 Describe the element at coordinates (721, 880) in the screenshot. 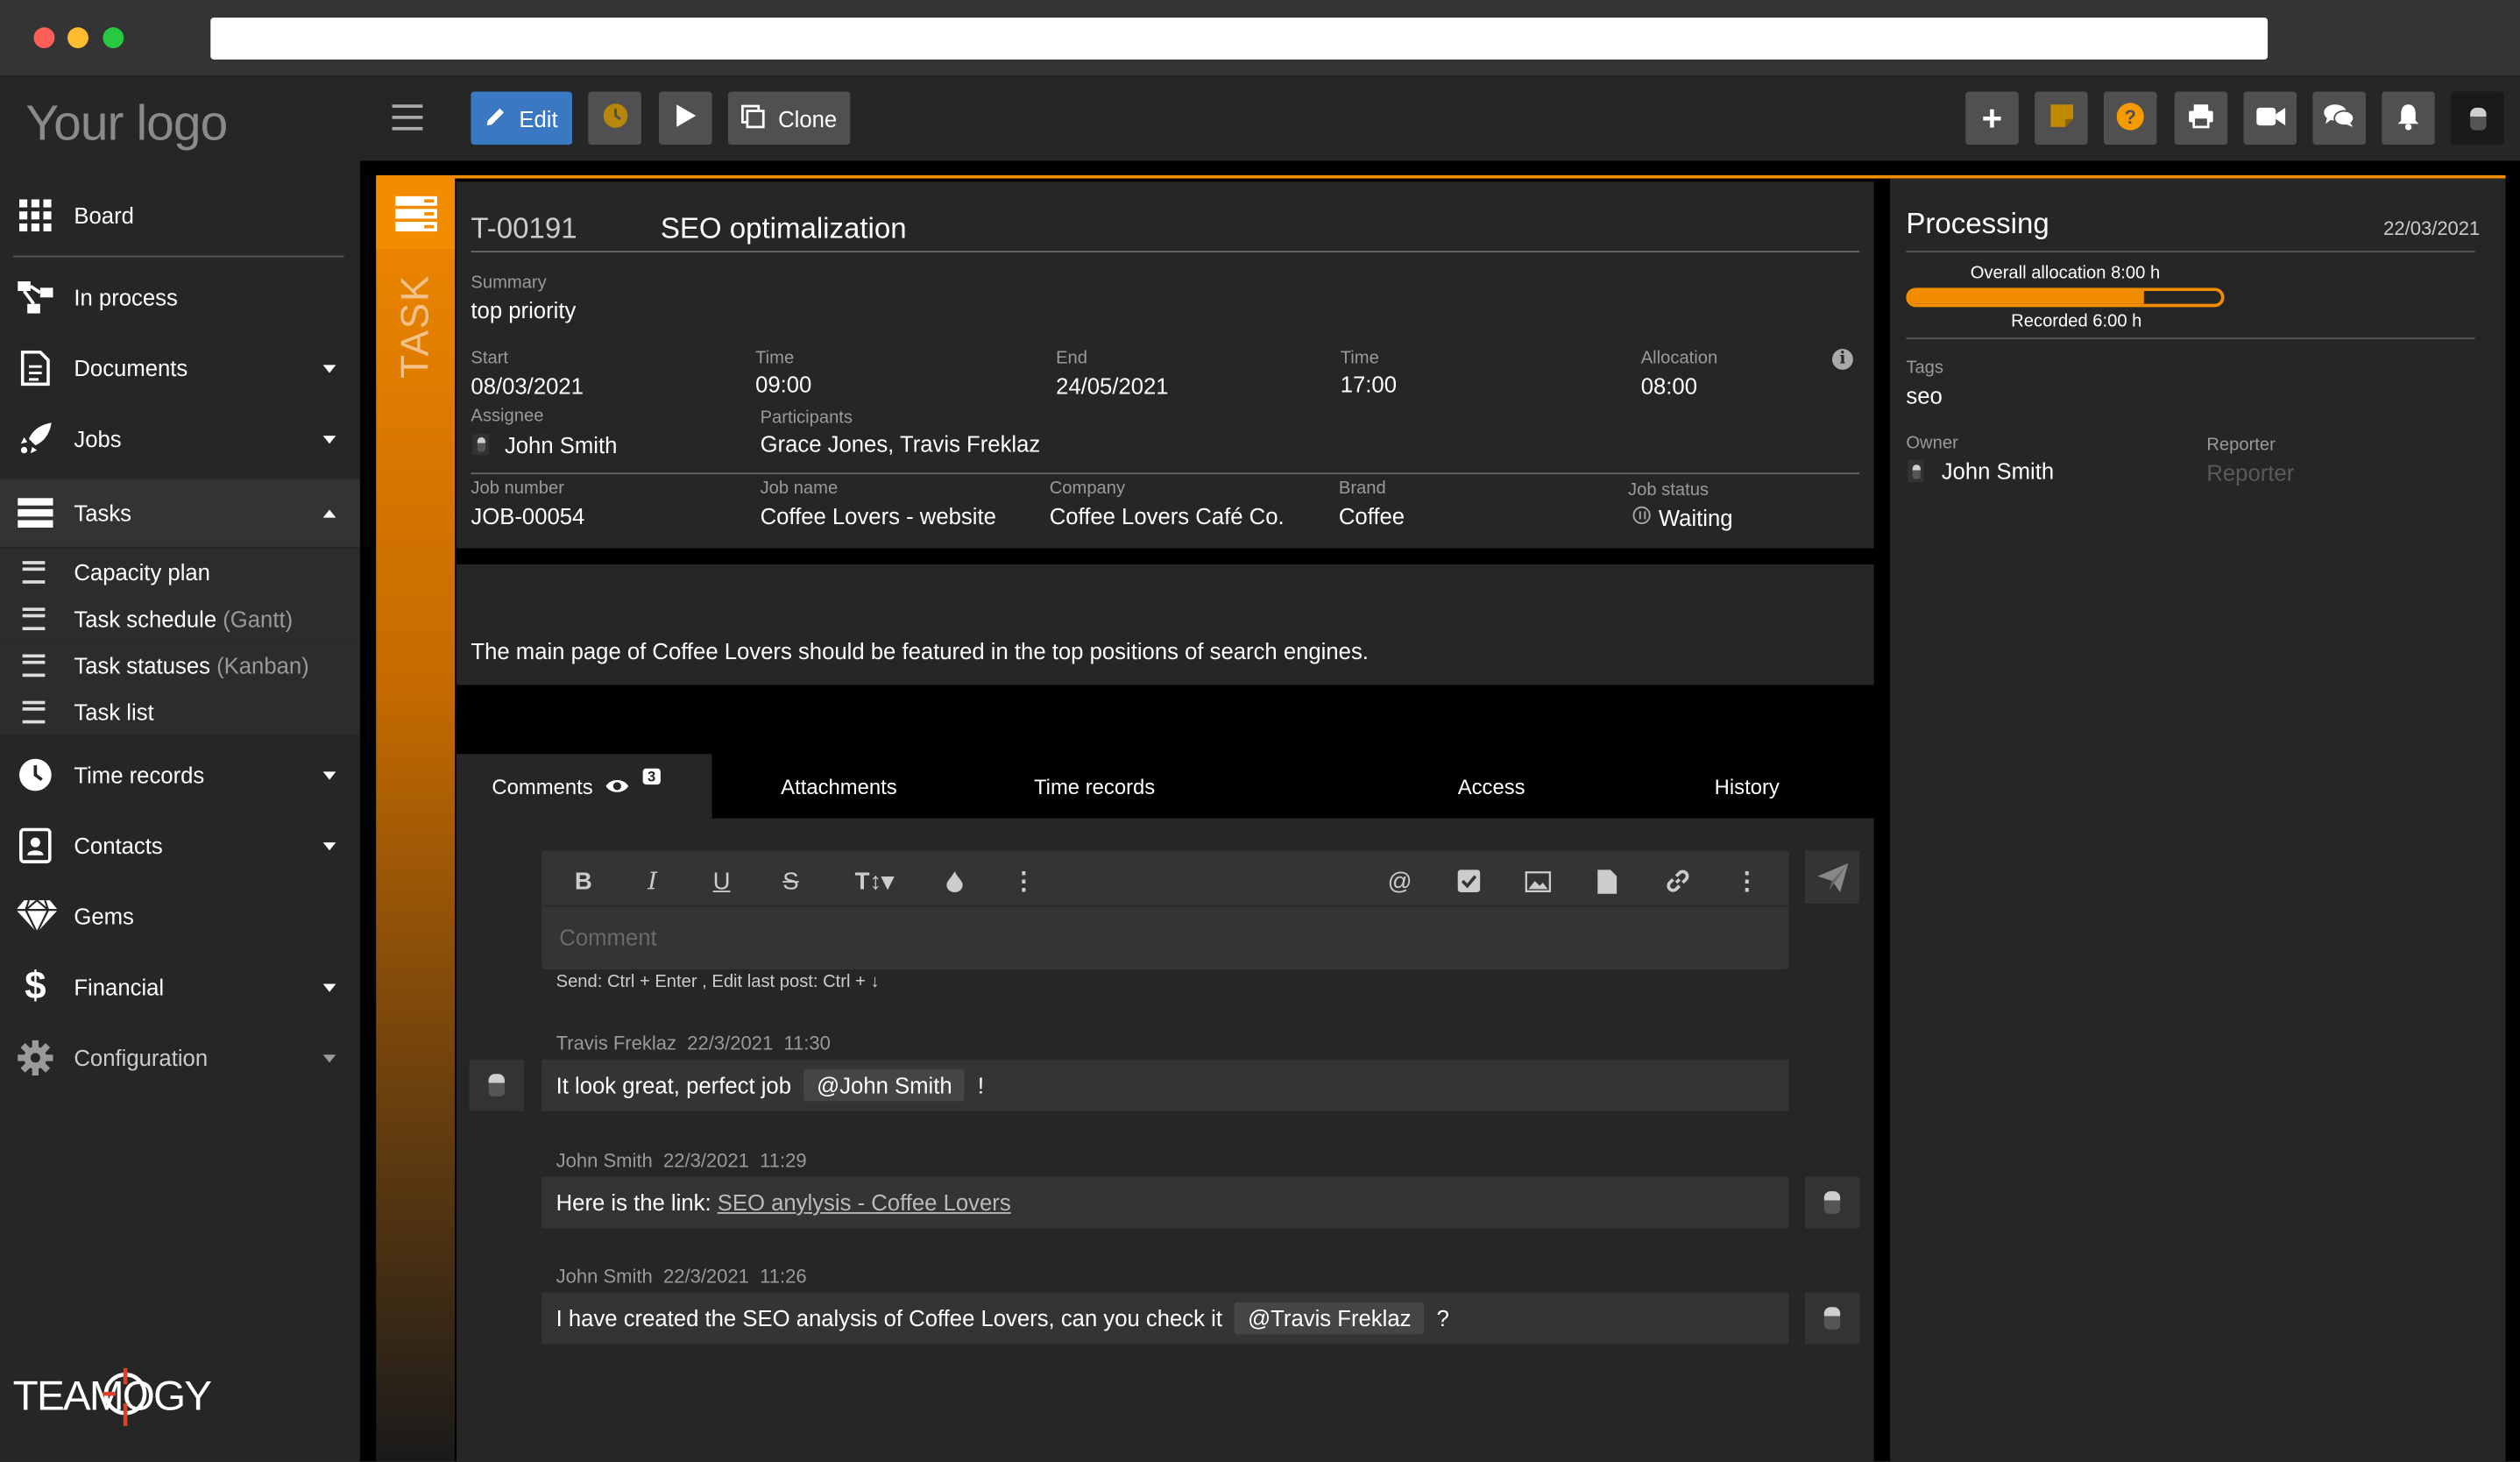

I see `underline-icon: U` at that location.